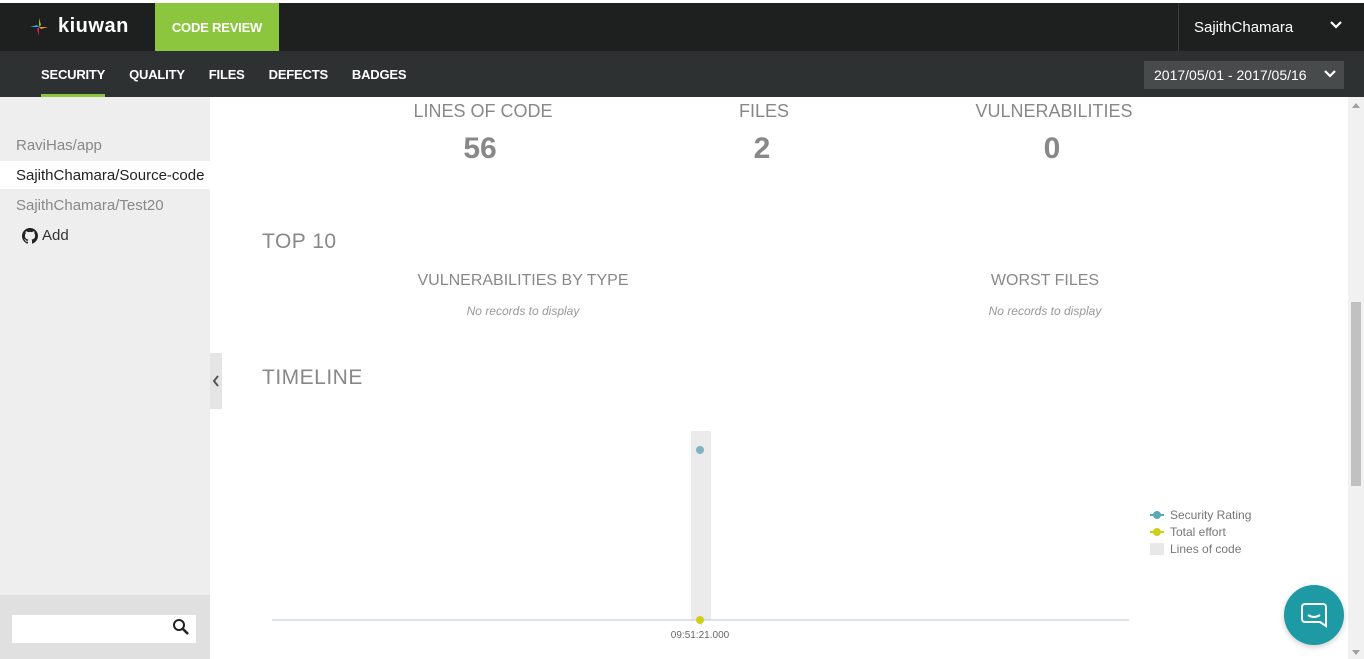 This screenshot has width=1364, height=659. I want to click on legend-item-lines-of-code: Lines of code, so click(1200, 548).